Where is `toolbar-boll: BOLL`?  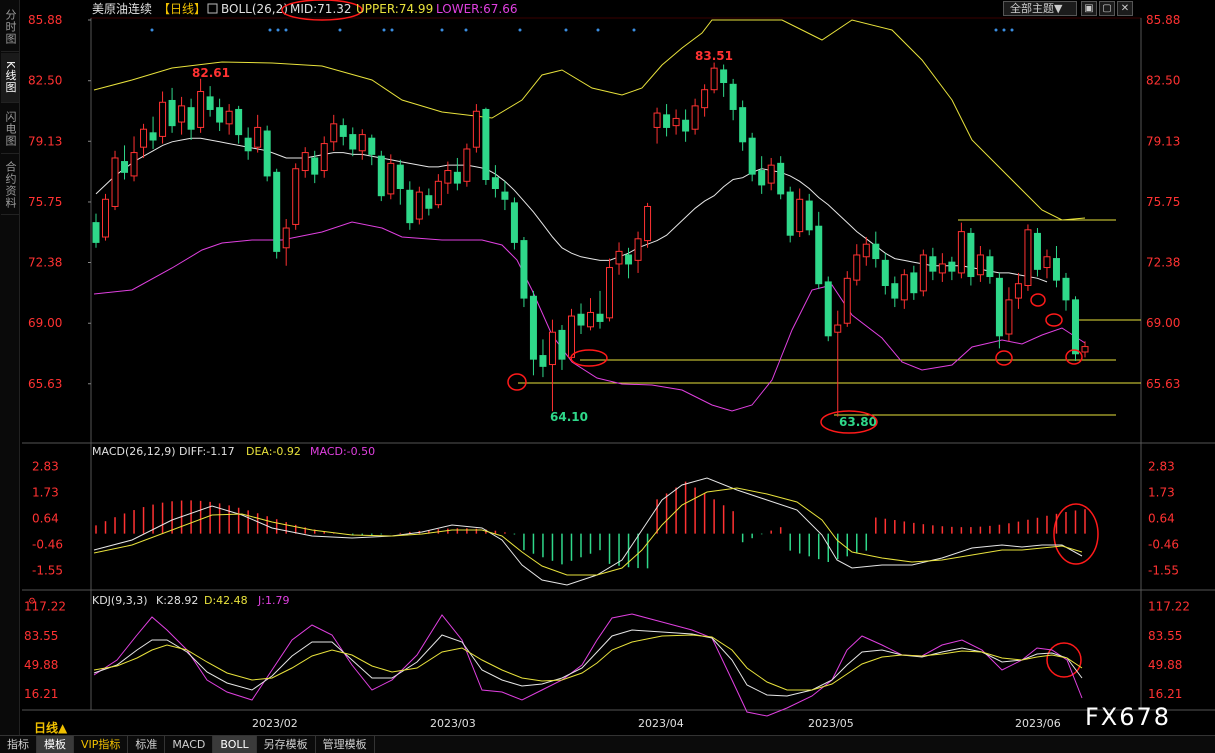
toolbar-boll: BOLL is located at coordinates (235, 744).